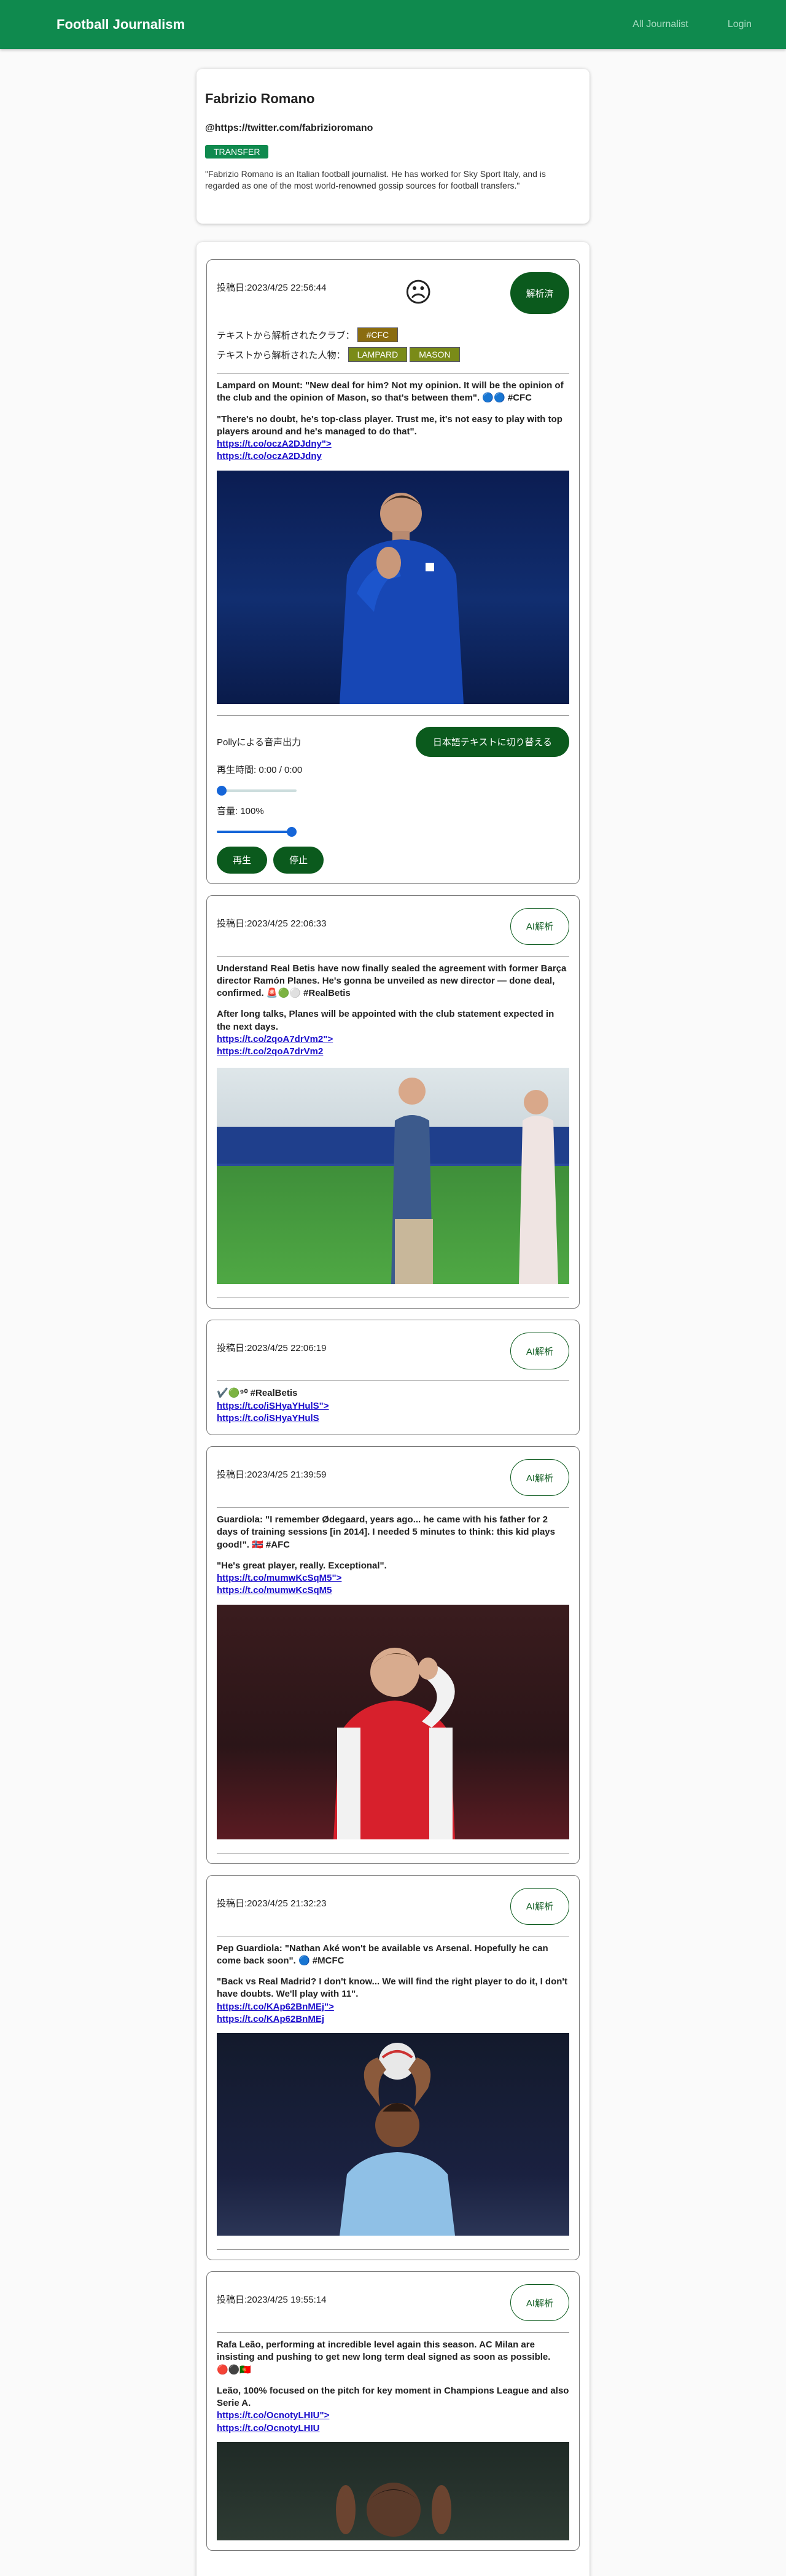  I want to click on tweet-link: https://t.co/OcnotyLHIU, so click(393, 2428).